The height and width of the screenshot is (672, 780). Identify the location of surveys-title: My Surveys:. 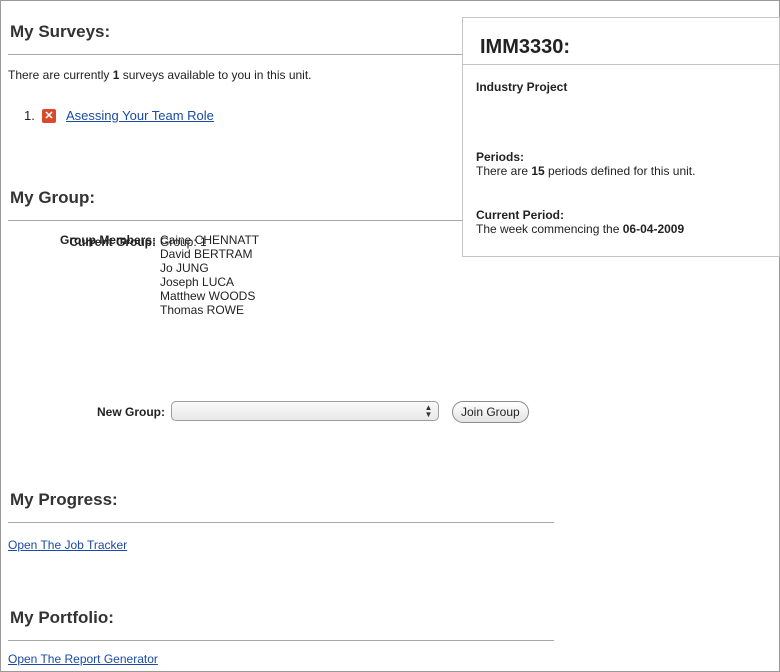
(60, 31).